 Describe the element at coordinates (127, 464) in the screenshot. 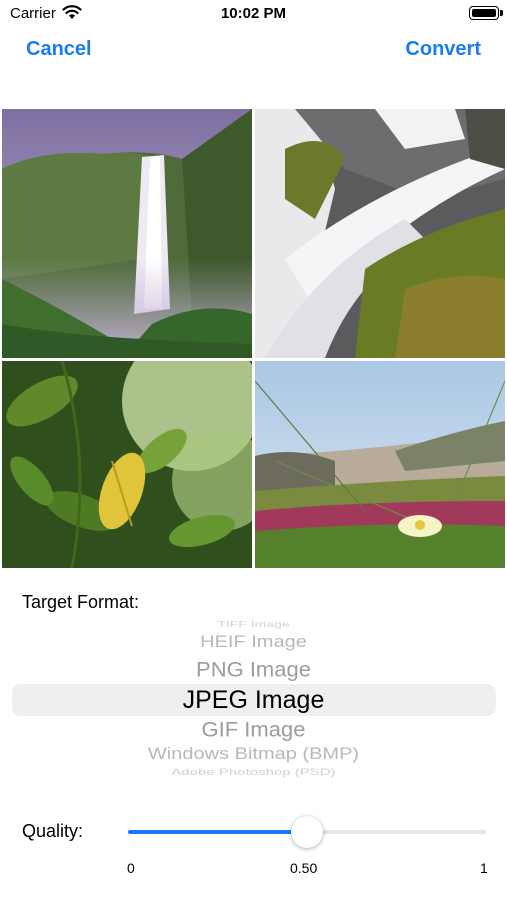

I see `thumbnail-green-leaves` at that location.